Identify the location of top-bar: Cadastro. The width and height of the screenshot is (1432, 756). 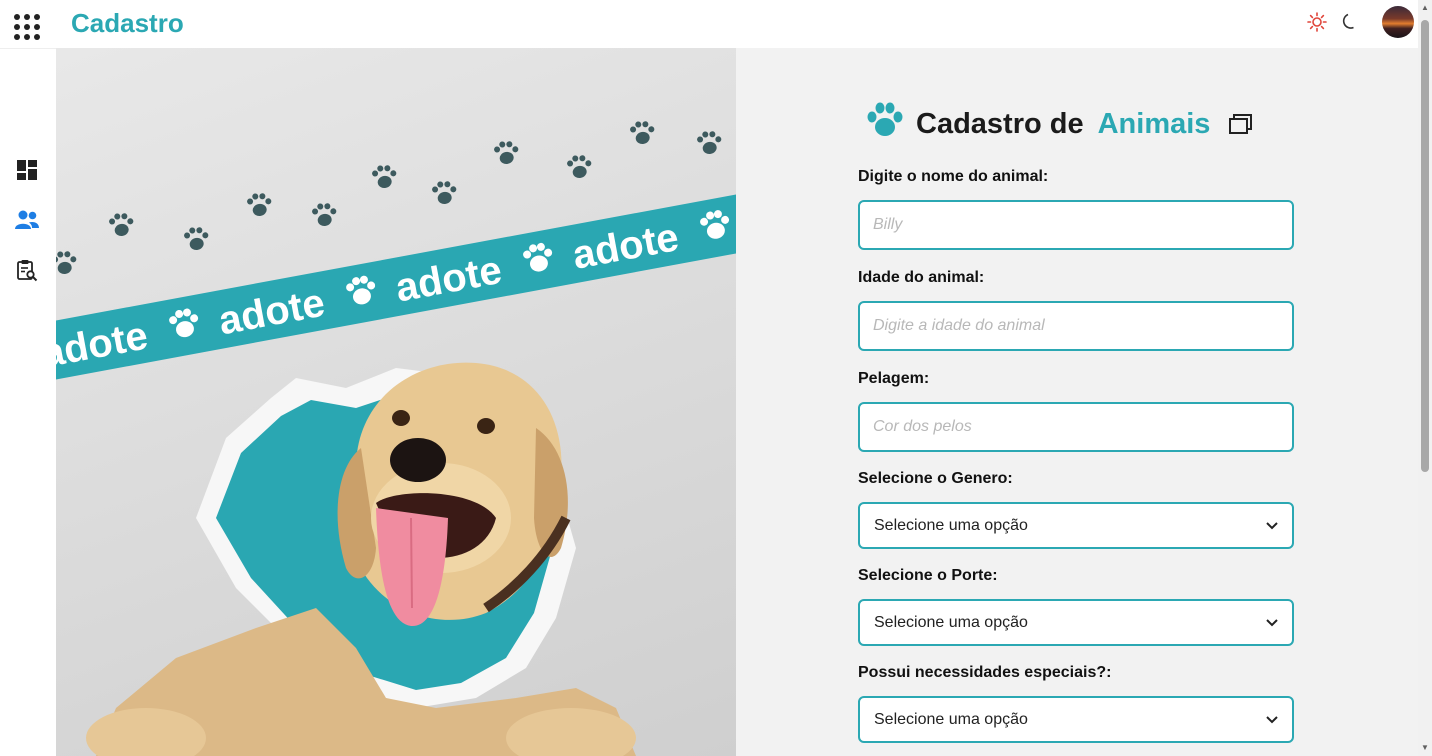
(709, 24).